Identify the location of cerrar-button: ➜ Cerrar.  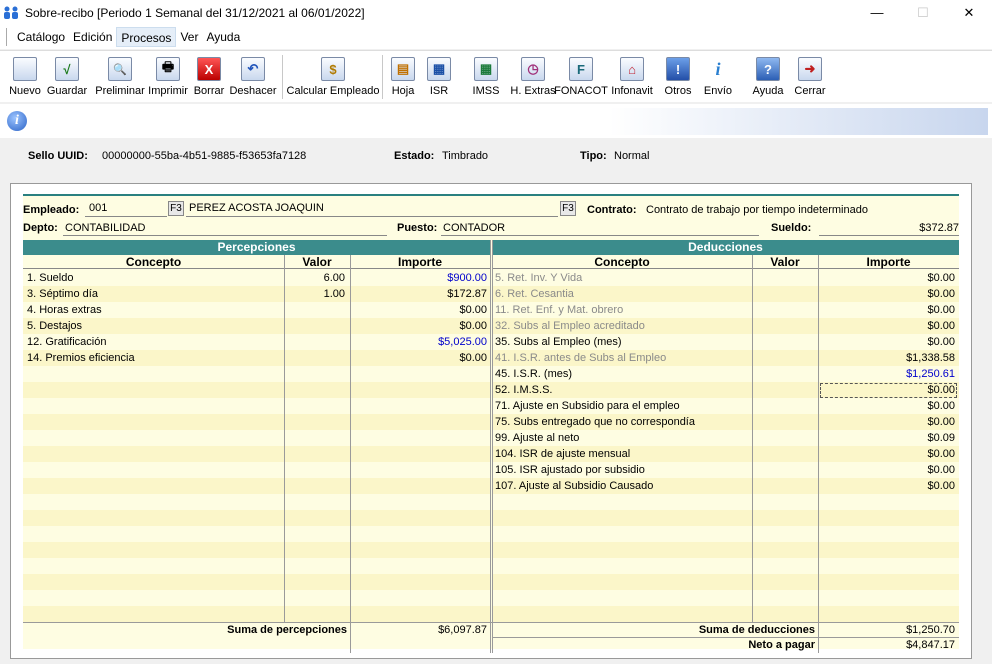
(810, 77).